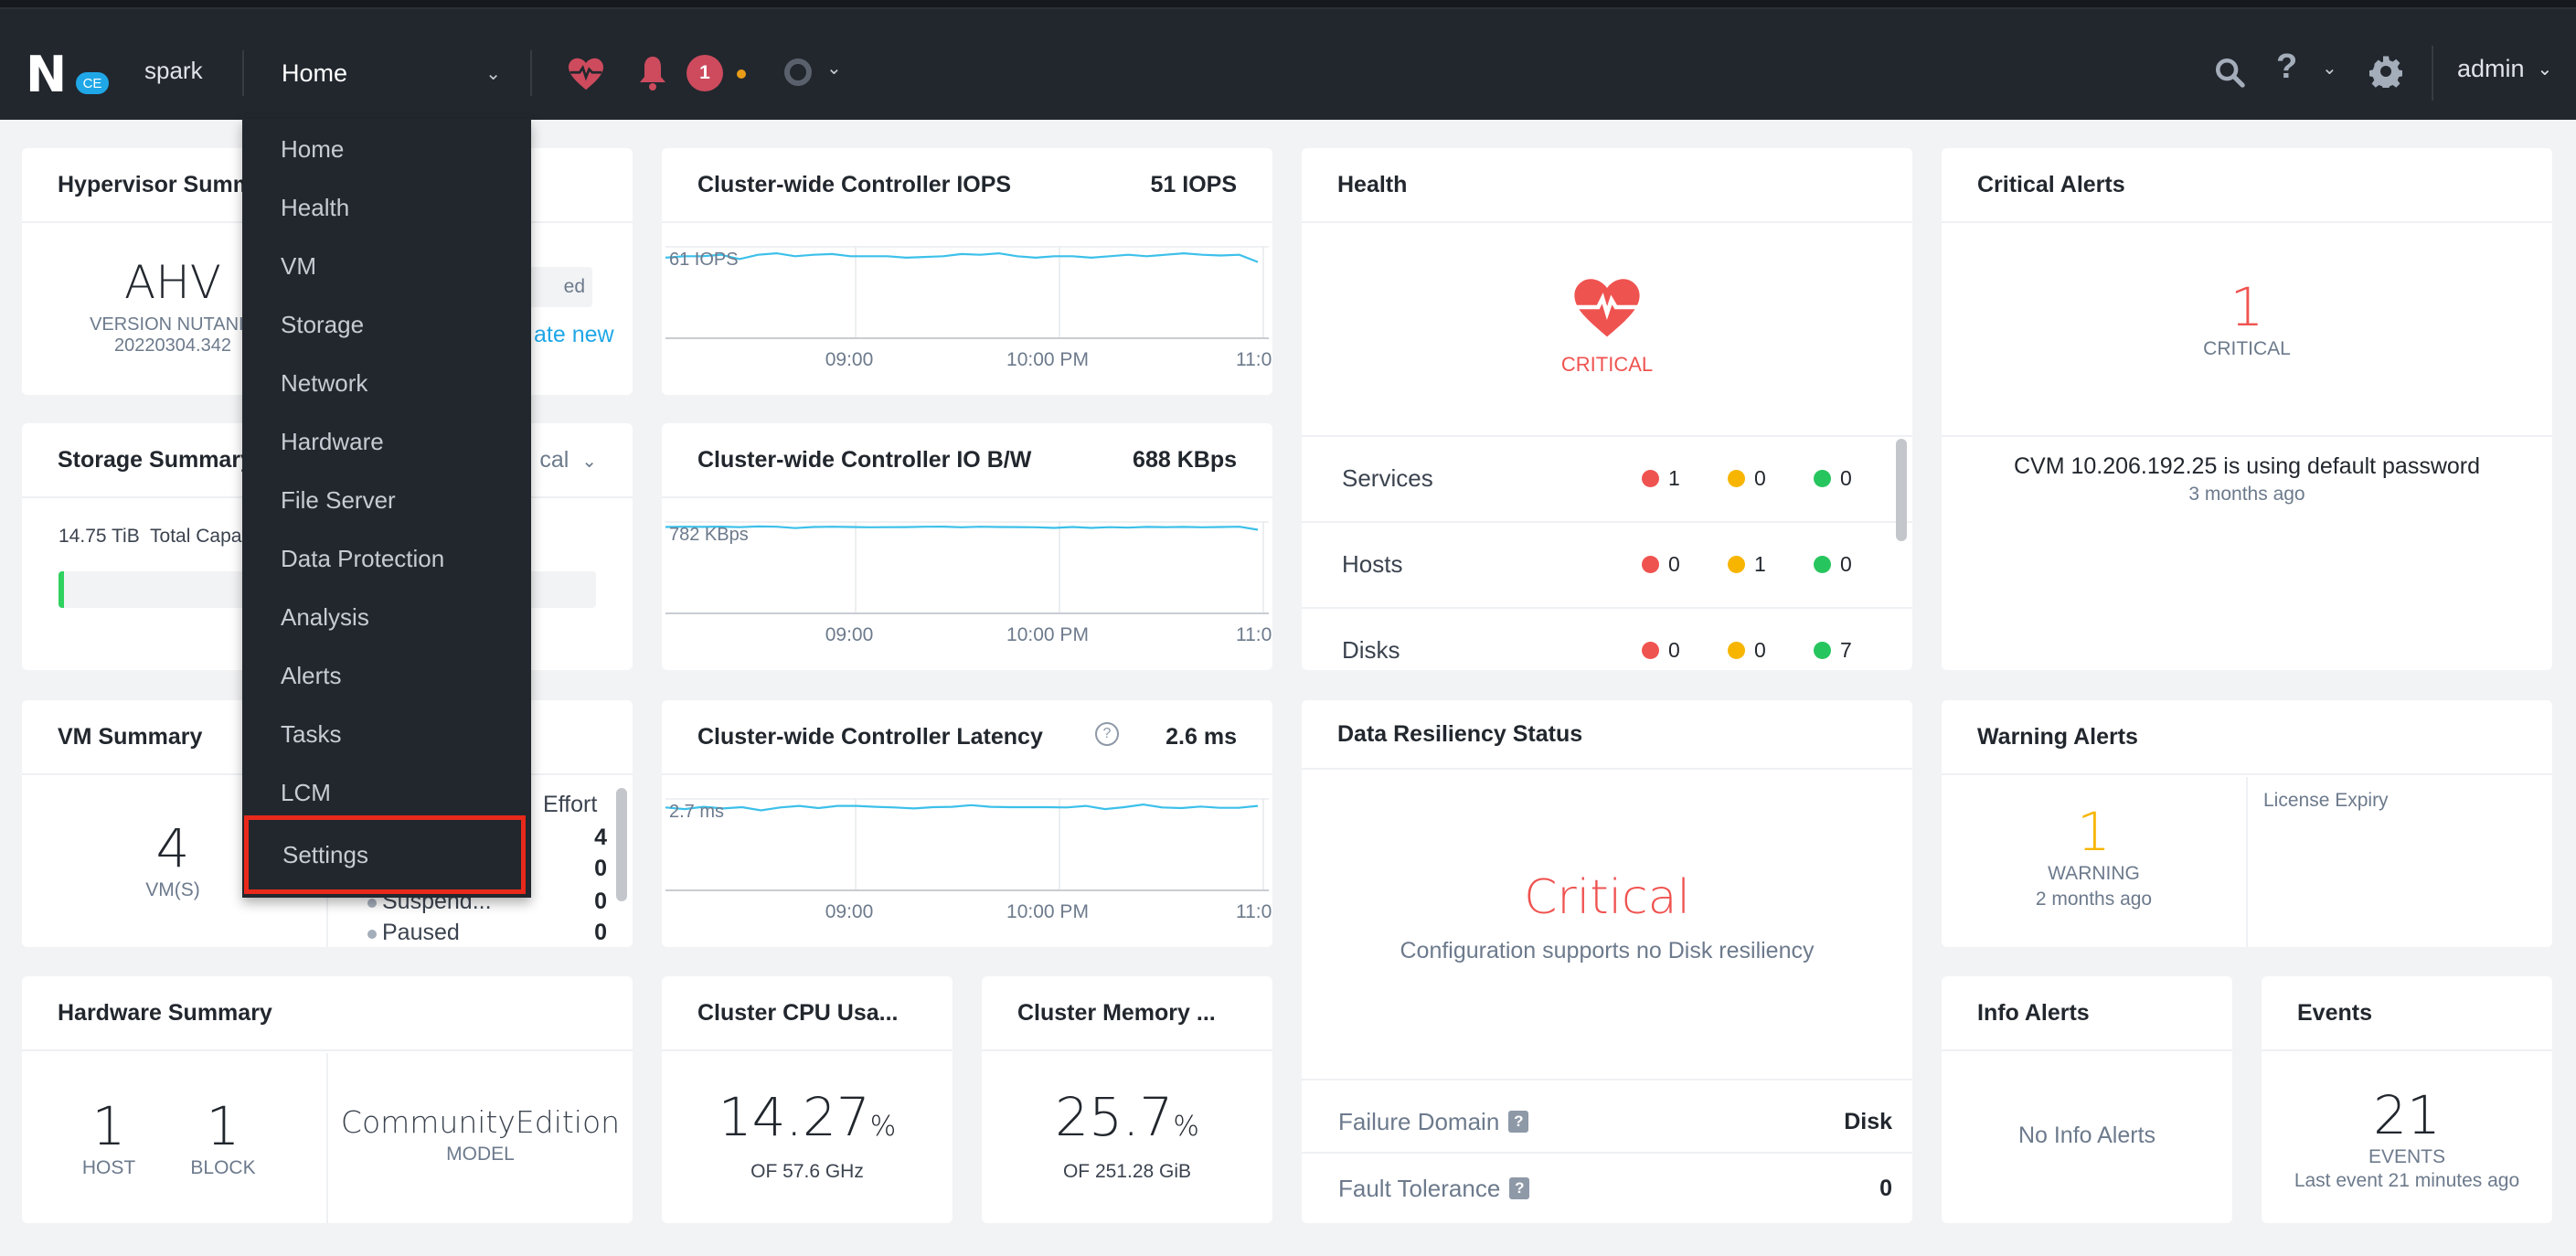 The image size is (2576, 1256). What do you see at coordinates (386, 324) in the screenshot?
I see `menu-item-storage: Storage` at bounding box center [386, 324].